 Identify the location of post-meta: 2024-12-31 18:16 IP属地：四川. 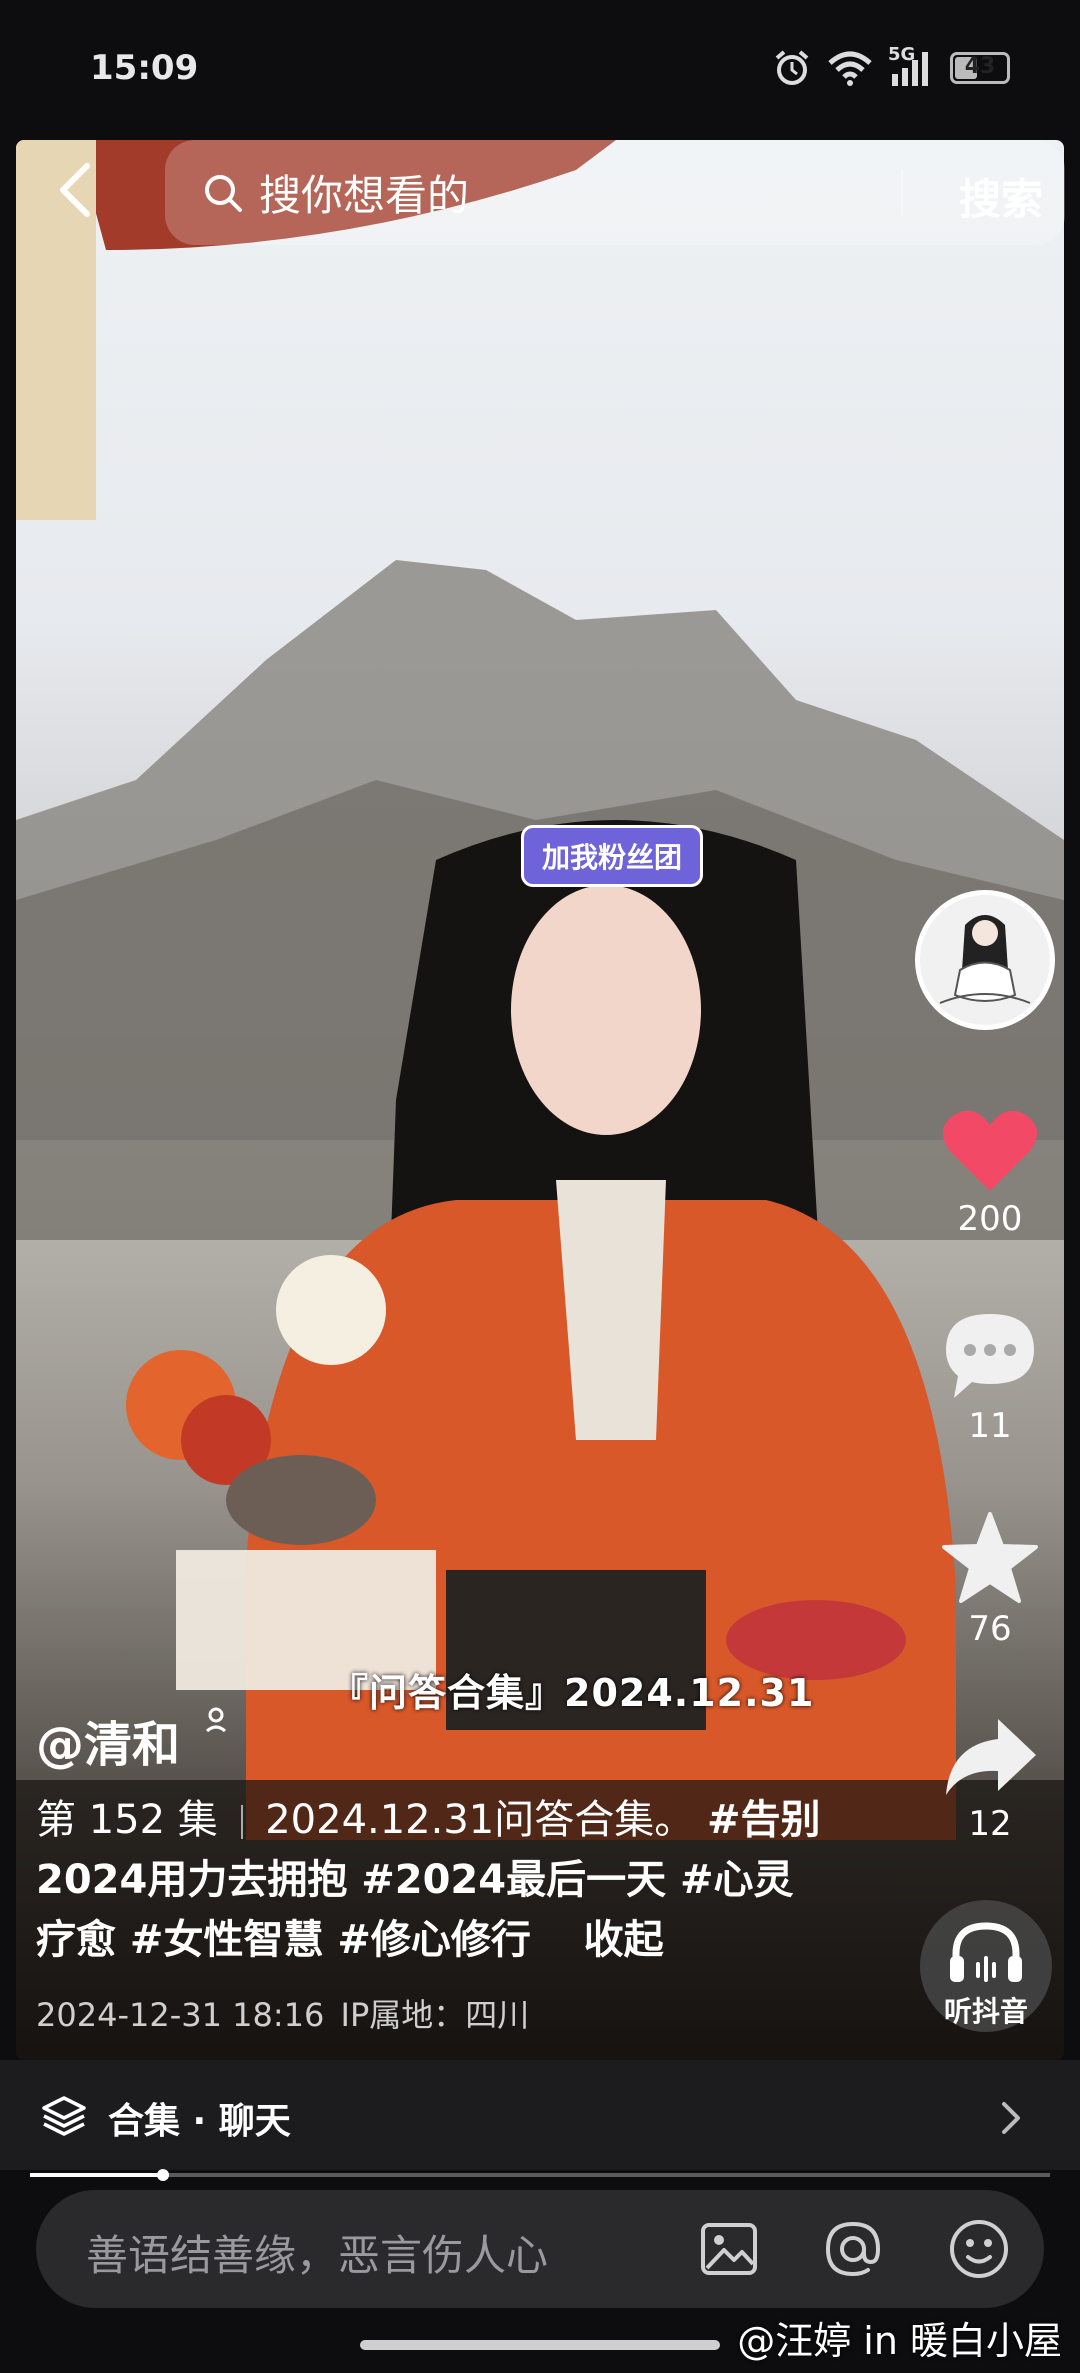
(282, 2013).